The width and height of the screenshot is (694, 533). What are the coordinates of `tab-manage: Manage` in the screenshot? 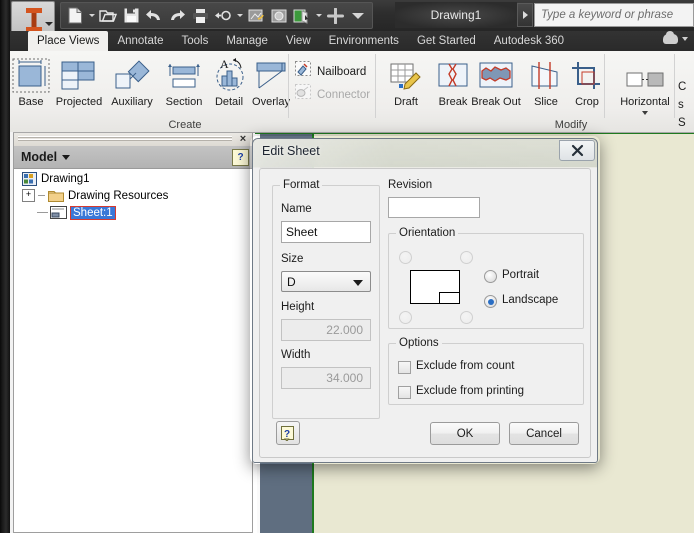 It's located at (247, 41).